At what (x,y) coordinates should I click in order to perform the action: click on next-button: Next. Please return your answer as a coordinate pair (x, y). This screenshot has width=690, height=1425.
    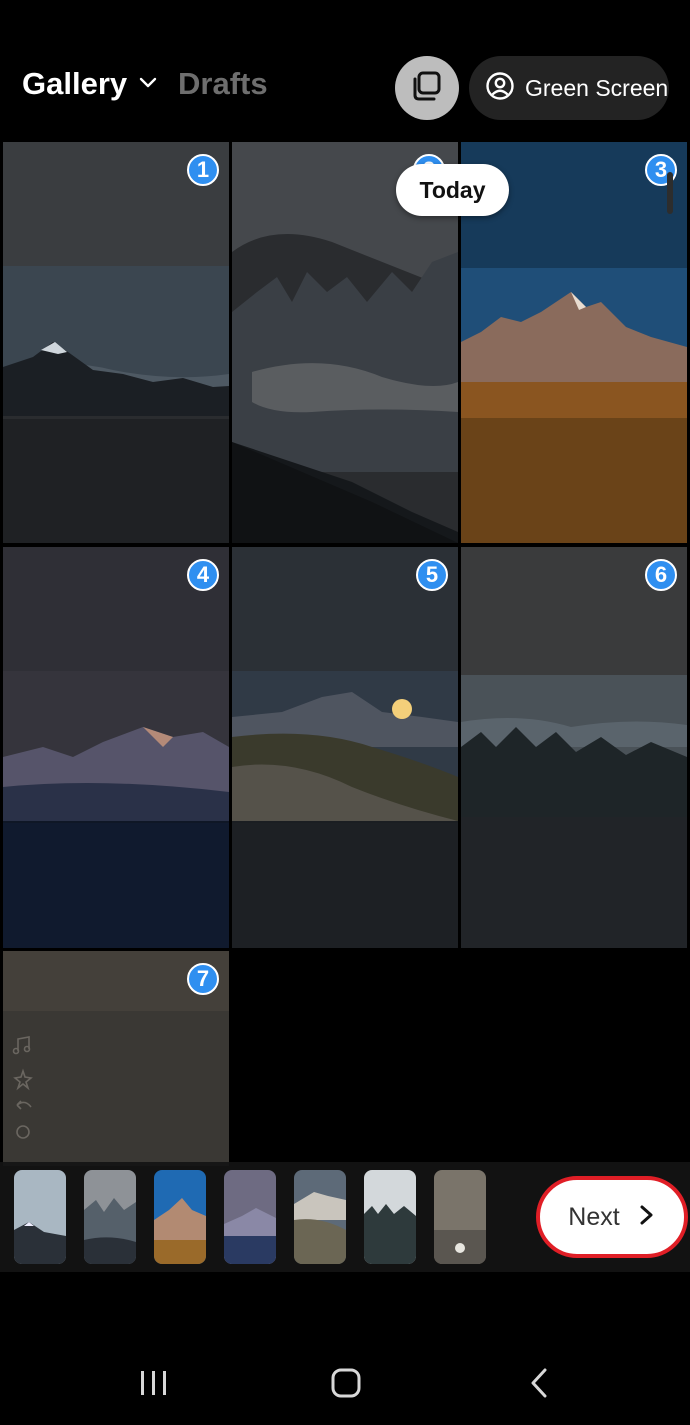
    Looking at the image, I should click on (612, 1217).